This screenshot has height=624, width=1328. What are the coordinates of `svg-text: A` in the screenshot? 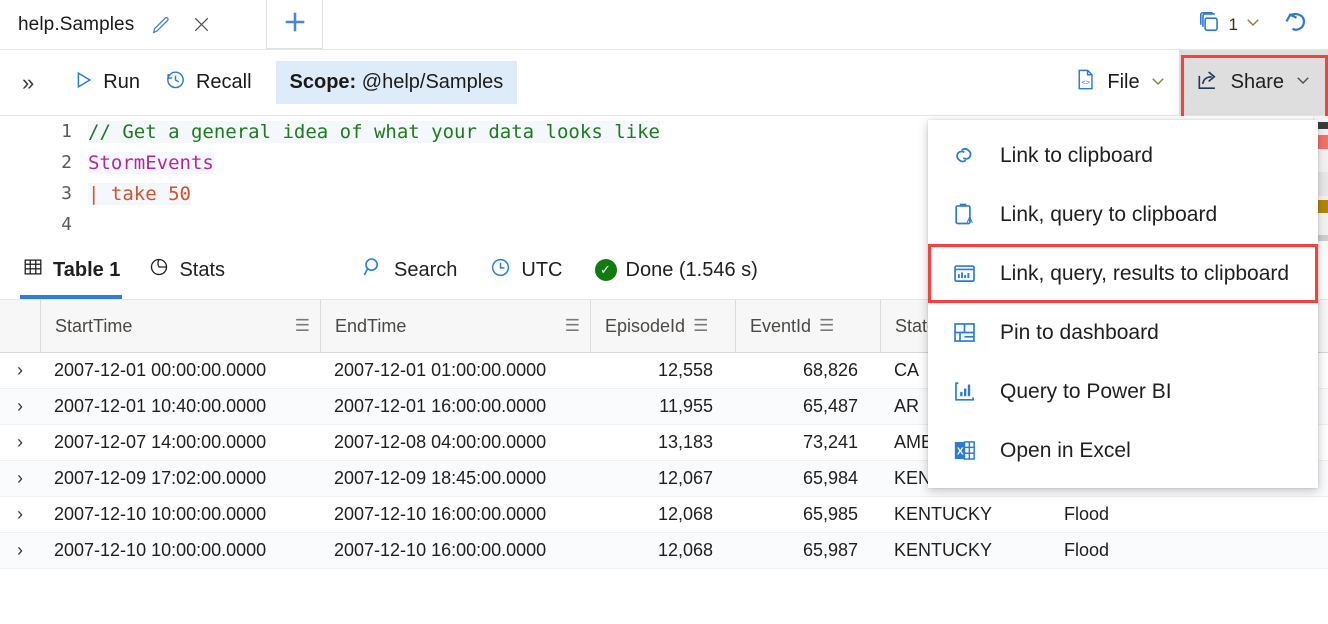 It's located at (969, 220).